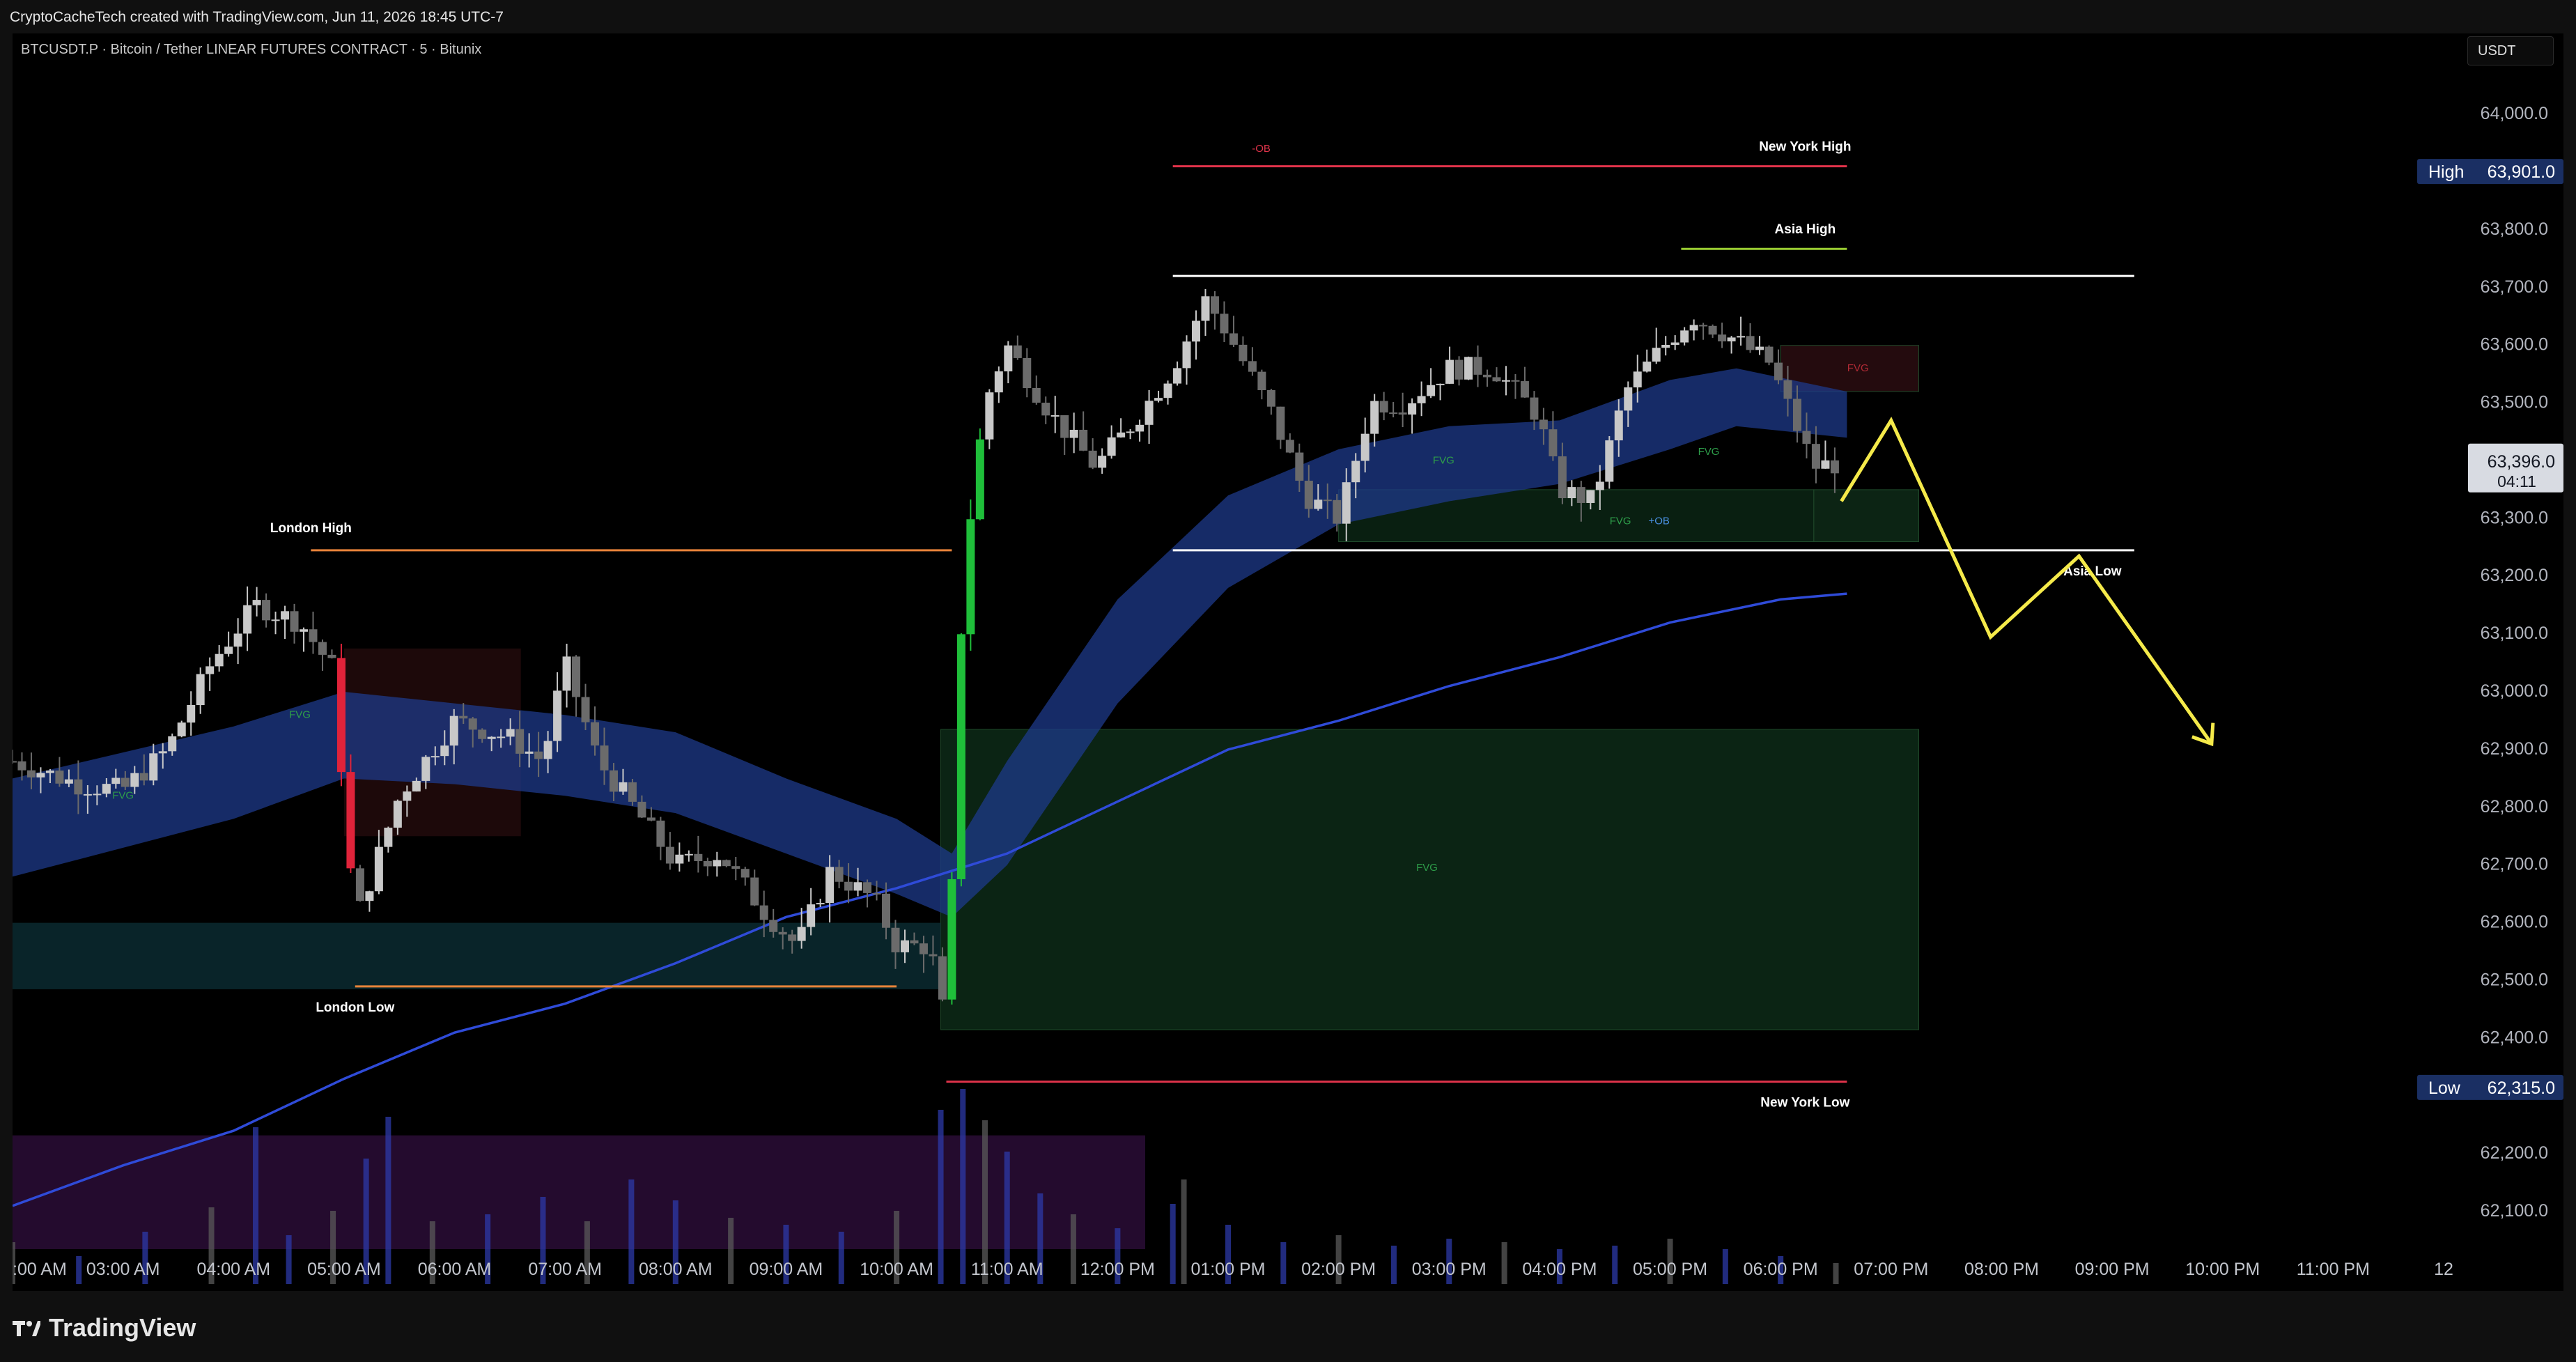 The image size is (2576, 1362). Describe the element at coordinates (123, 795) in the screenshot. I see `zone-label-7: FVG` at that location.